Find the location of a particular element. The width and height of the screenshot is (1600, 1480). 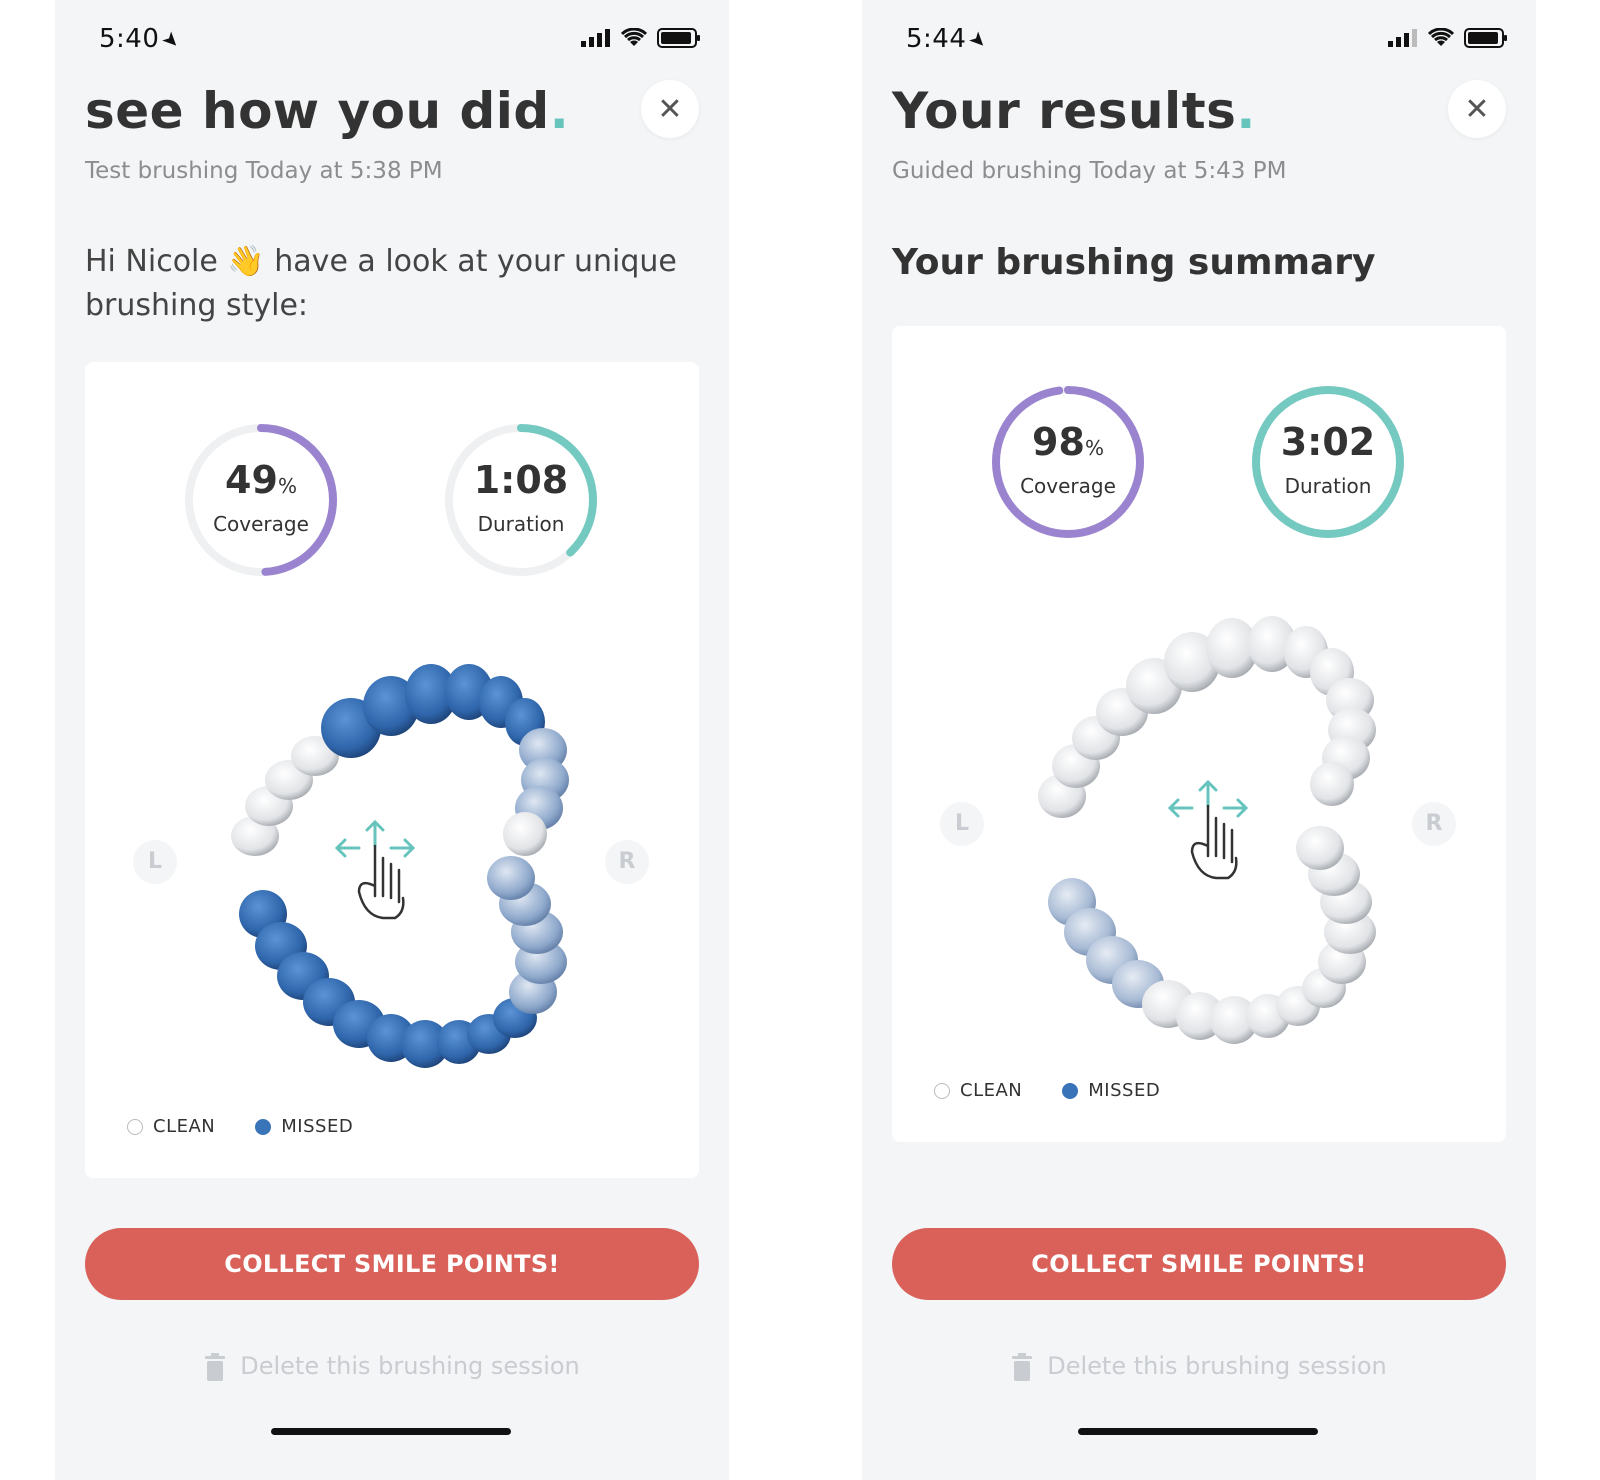

coverage-ring: 98% Coverage is located at coordinates (1068, 462).